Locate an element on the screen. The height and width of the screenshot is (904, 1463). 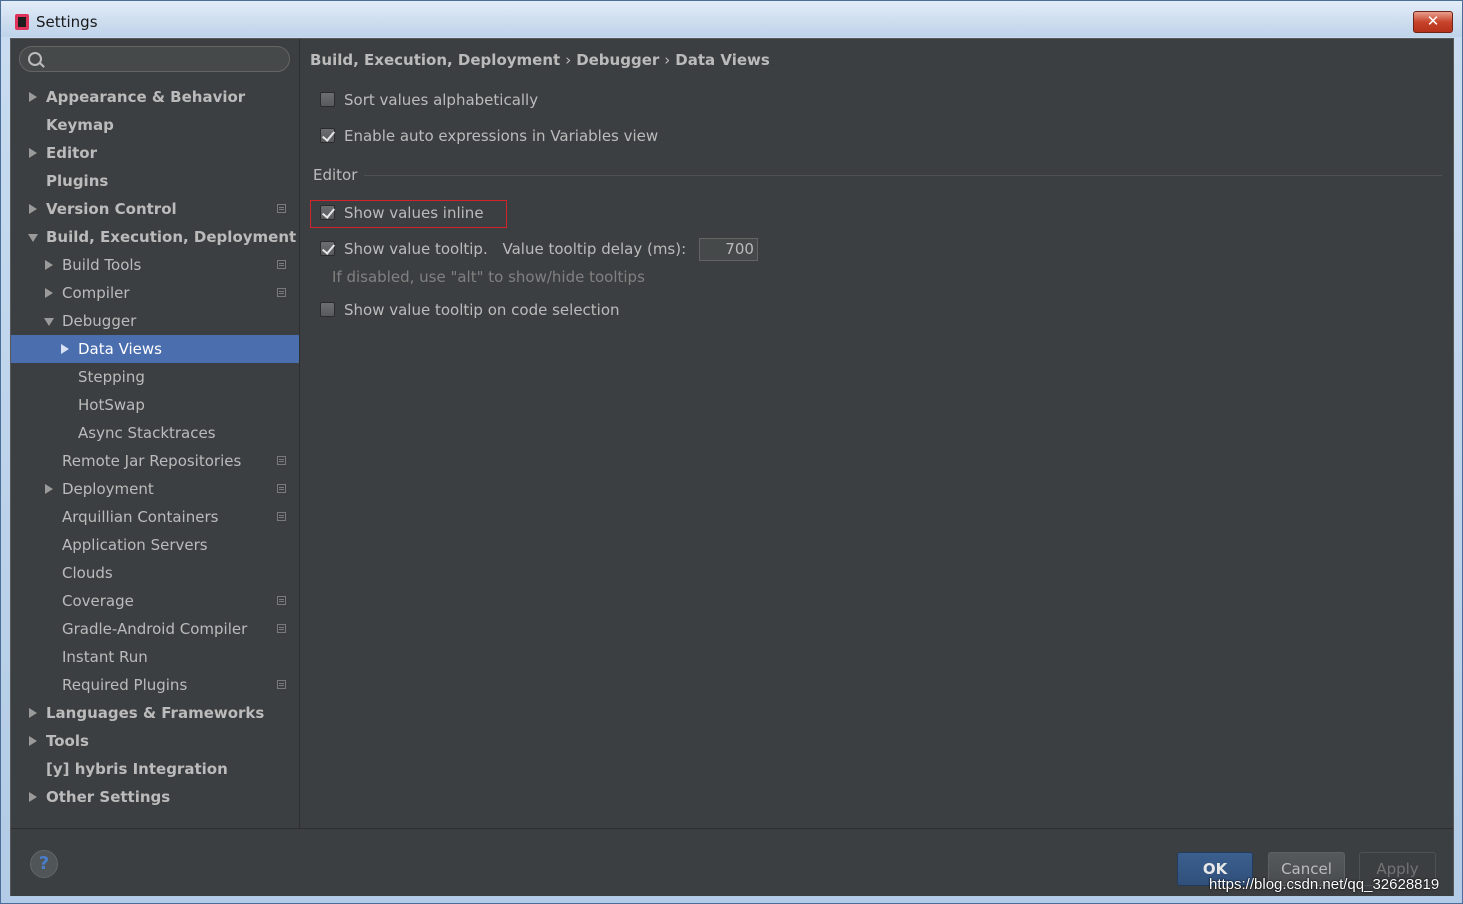
sidebar-item-label: Clouds is located at coordinates (87, 573).